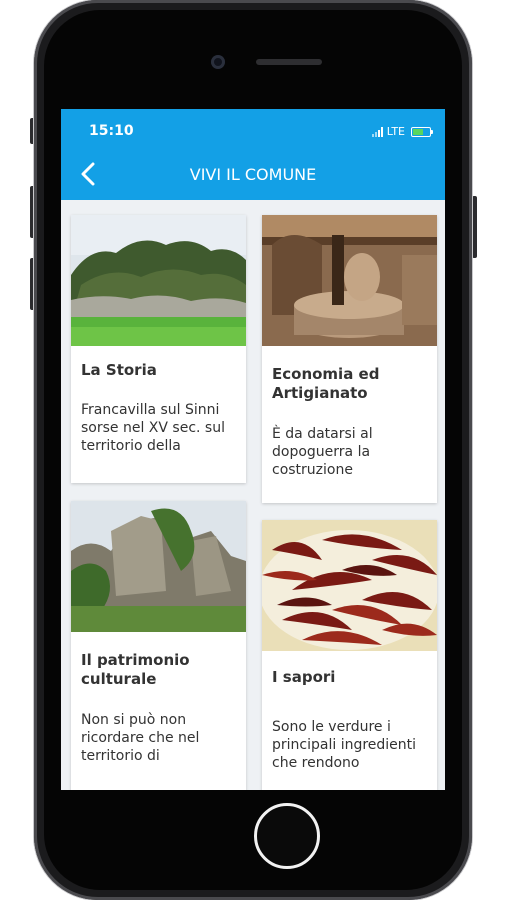  What do you see at coordinates (395, 131) in the screenshot?
I see `network-label: LTE` at bounding box center [395, 131].